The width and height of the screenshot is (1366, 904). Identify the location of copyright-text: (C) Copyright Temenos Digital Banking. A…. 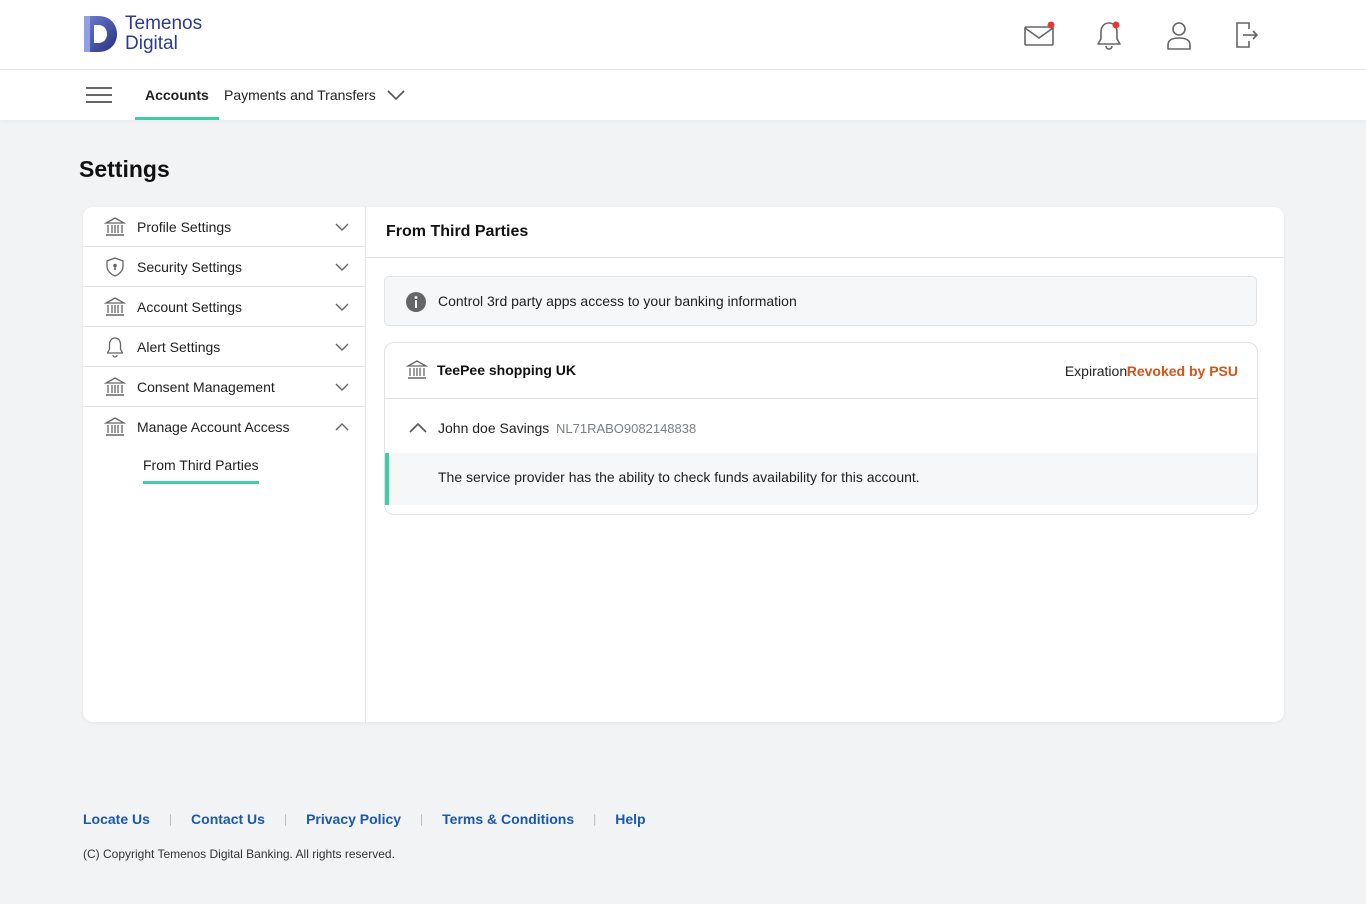
(239, 854).